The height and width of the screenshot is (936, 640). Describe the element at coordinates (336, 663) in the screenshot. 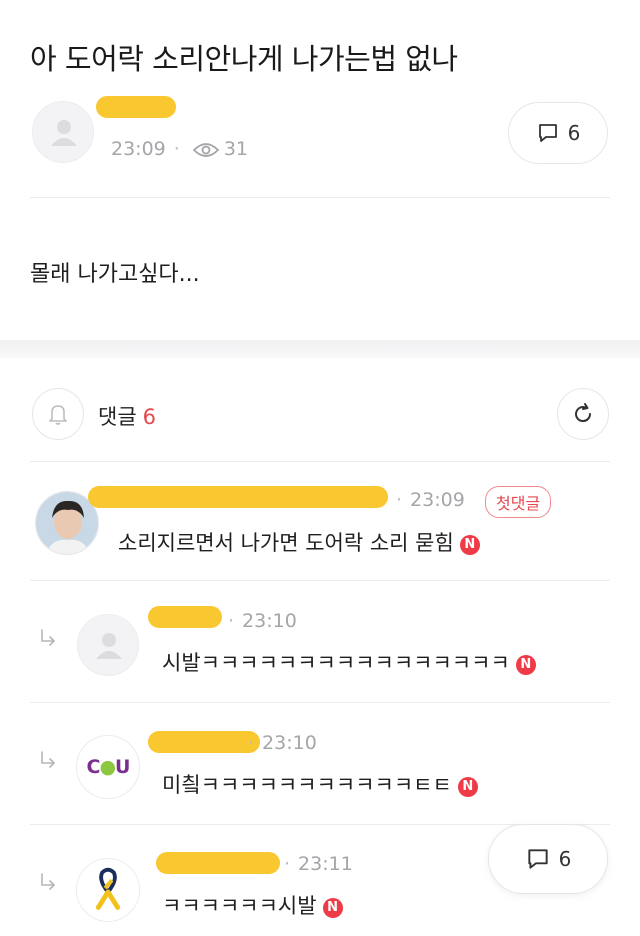

I see `comment-body: 시발ㅋㅋㅋㅋㅋㅋㅋㅋㅋㅋㅋㅋㅋㅋㅋㅋ` at that location.